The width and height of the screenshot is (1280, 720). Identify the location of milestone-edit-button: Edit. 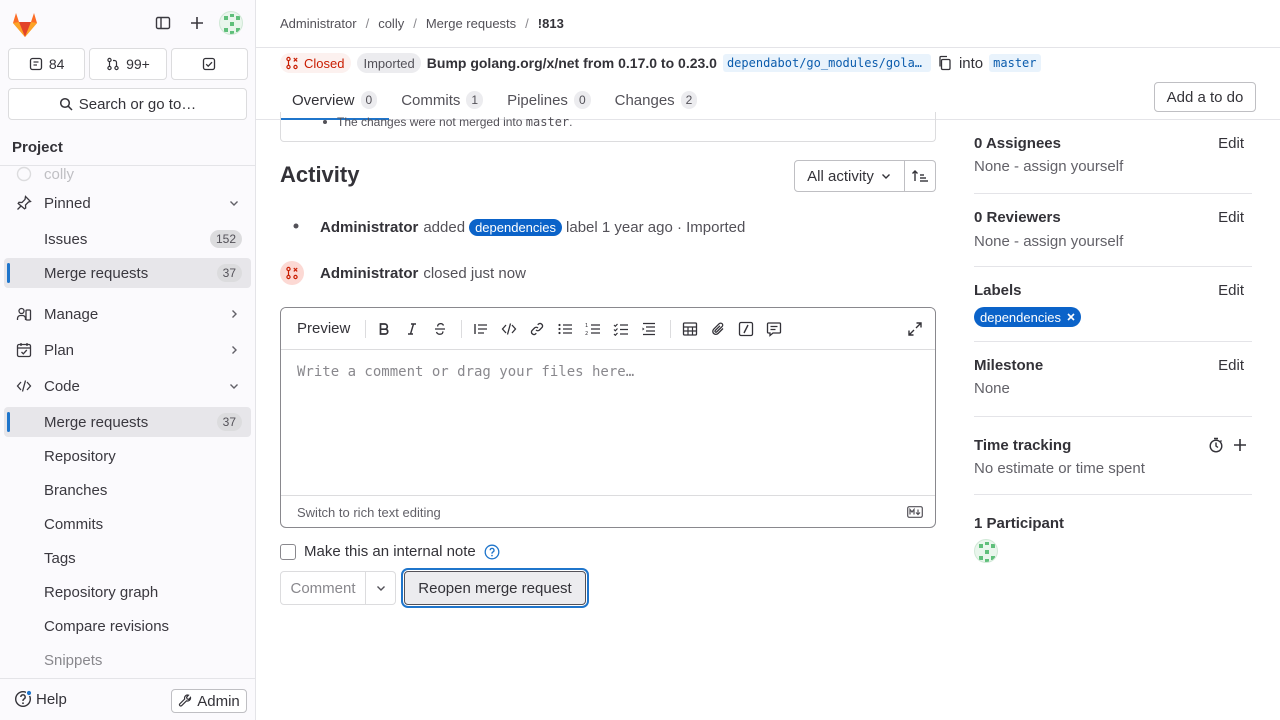
(1231, 365).